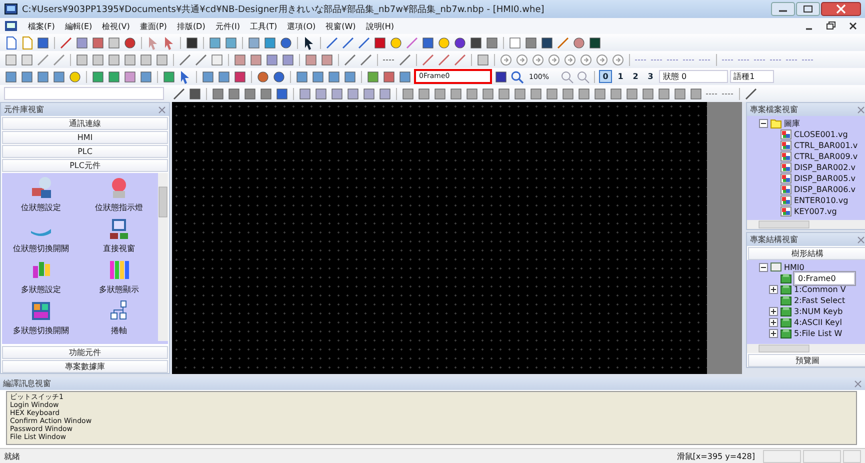 The width and height of the screenshot is (865, 463). I want to click on component-label: 多狀態切換開關, so click(41, 330).